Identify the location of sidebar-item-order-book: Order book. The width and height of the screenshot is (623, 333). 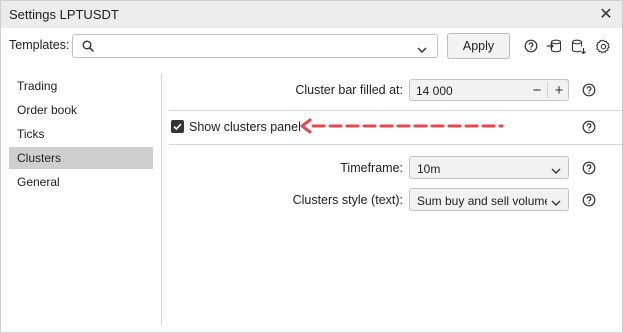
(81, 110).